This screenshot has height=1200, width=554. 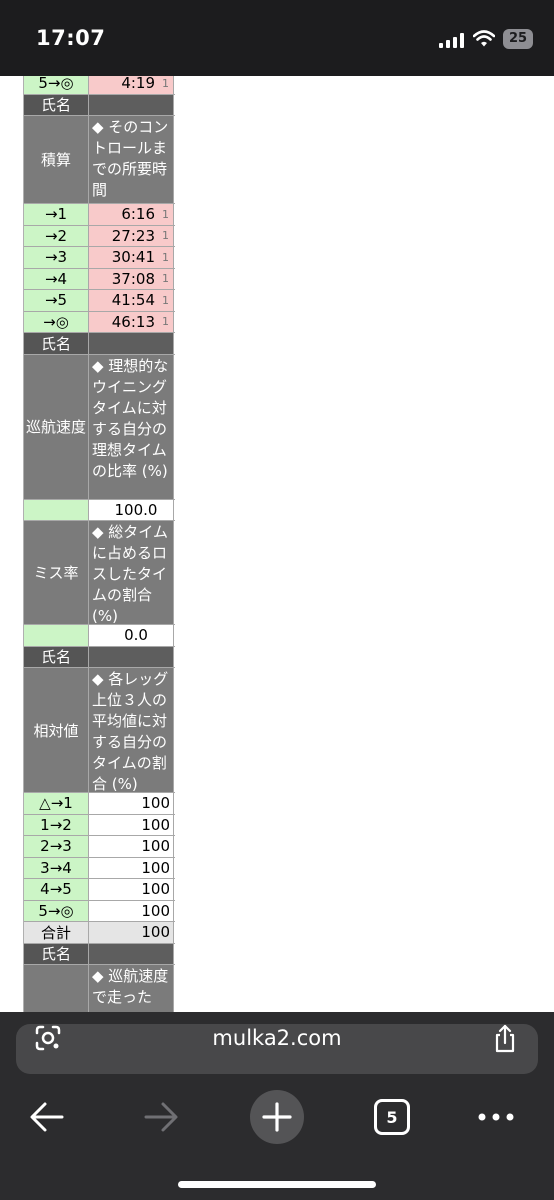 I want to click on cumulative-time-cell: 46:13 1, so click(x=131, y=321).